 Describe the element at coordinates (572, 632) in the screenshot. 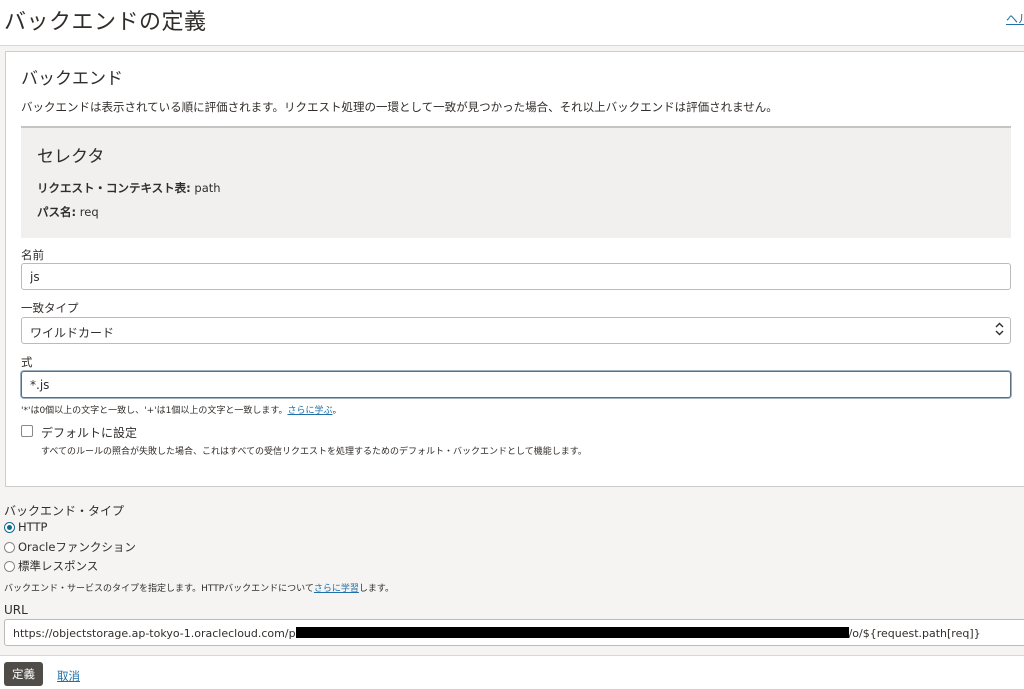

I see `redacted-block` at that location.